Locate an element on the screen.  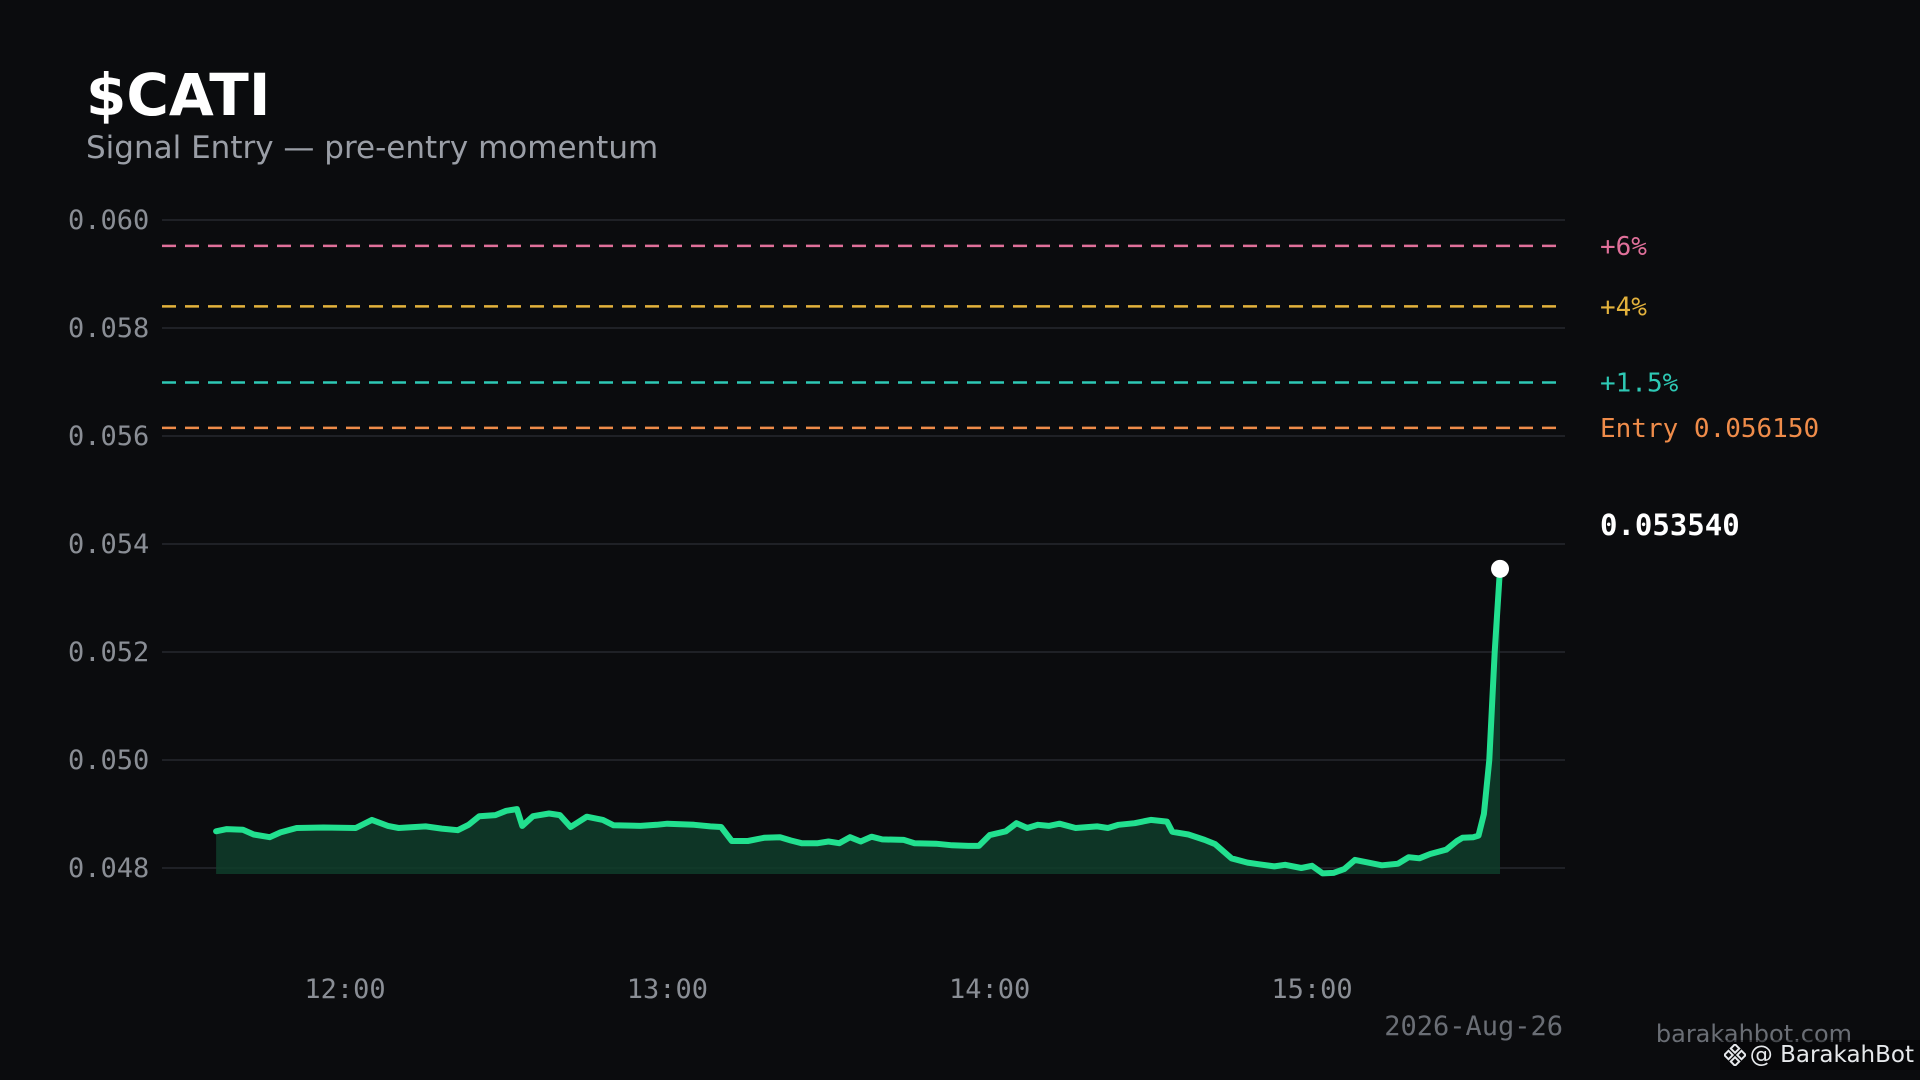
x-tick-label: 14:00 is located at coordinates (989, 989).